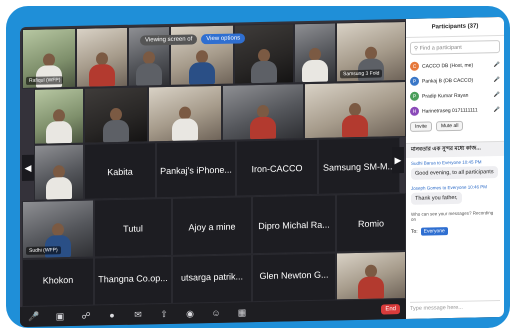 The width and height of the screenshot is (517, 334). Describe the element at coordinates (169, 40) in the screenshot. I see `recording-label: Viewing screen of` at that location.